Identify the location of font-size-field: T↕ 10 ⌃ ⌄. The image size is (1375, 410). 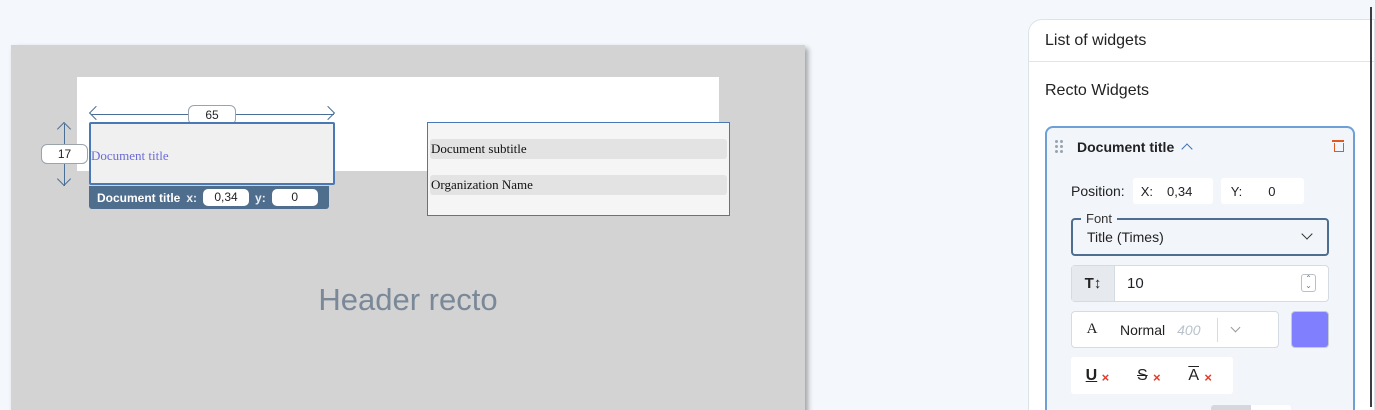
(1200, 283).